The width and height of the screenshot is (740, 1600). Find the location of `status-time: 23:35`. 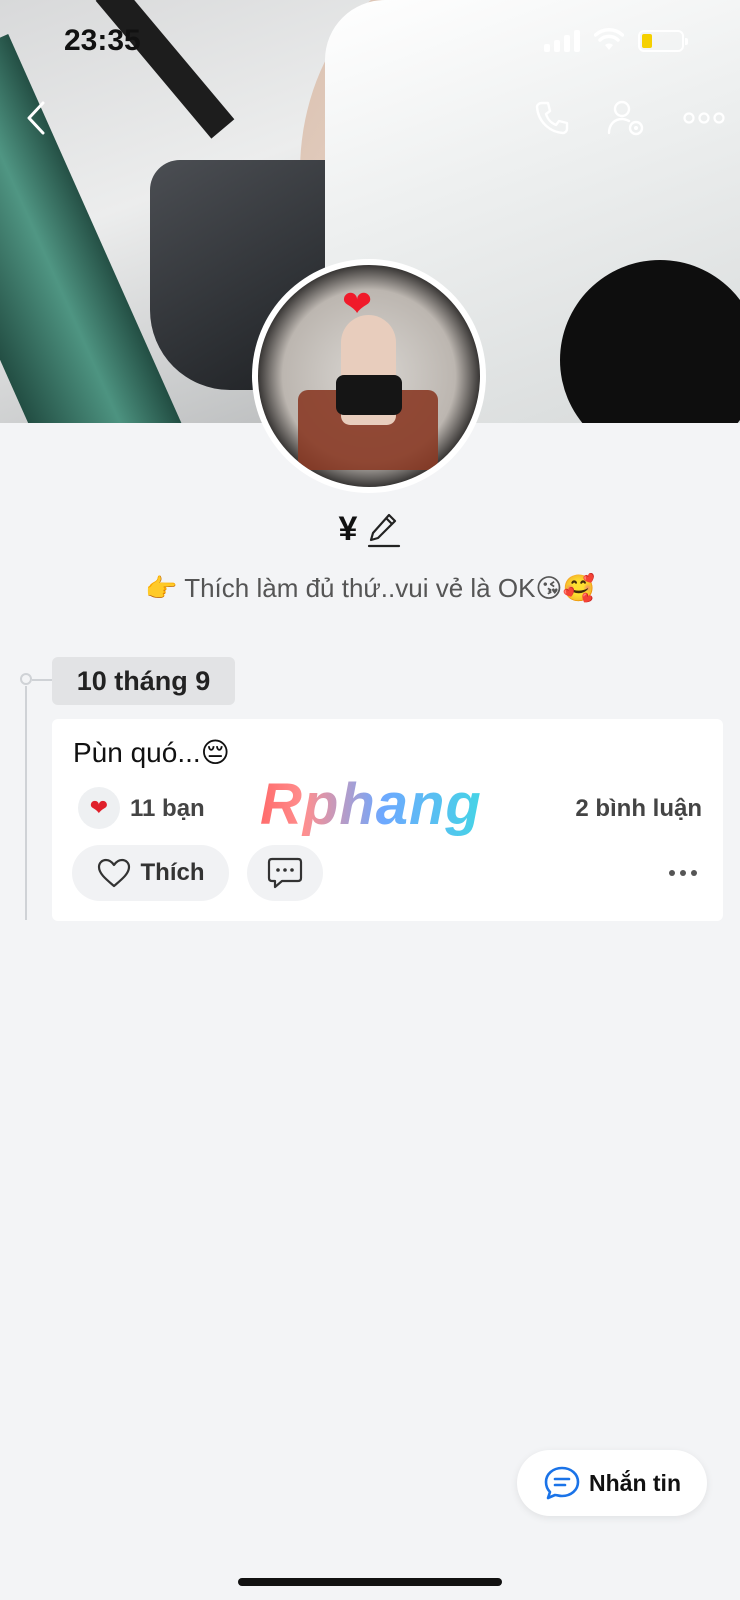

status-time: 23:35 is located at coordinates (102, 40).